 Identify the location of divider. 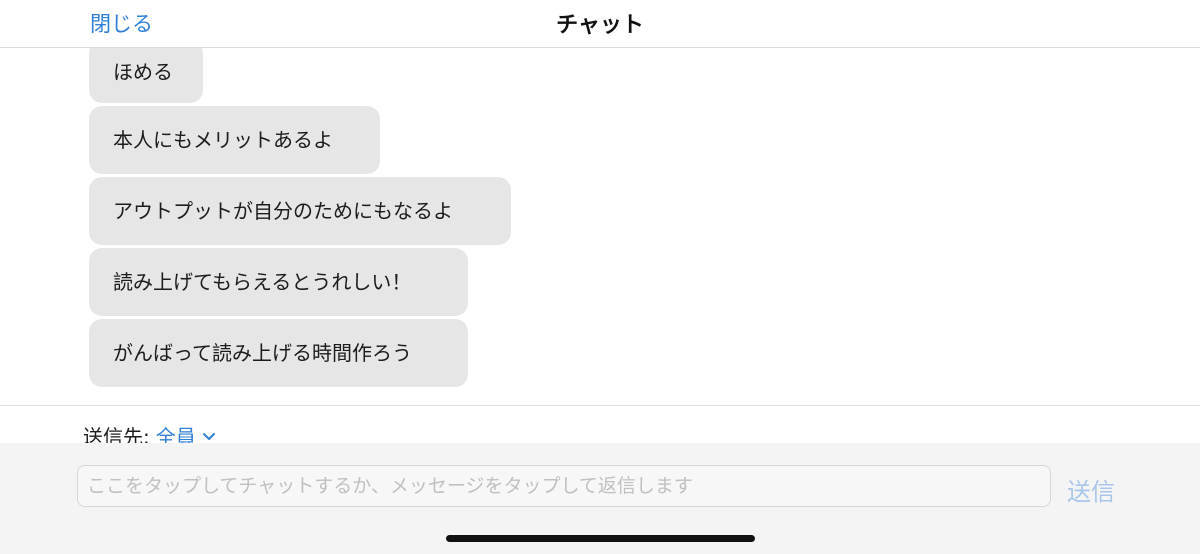
(600, 405).